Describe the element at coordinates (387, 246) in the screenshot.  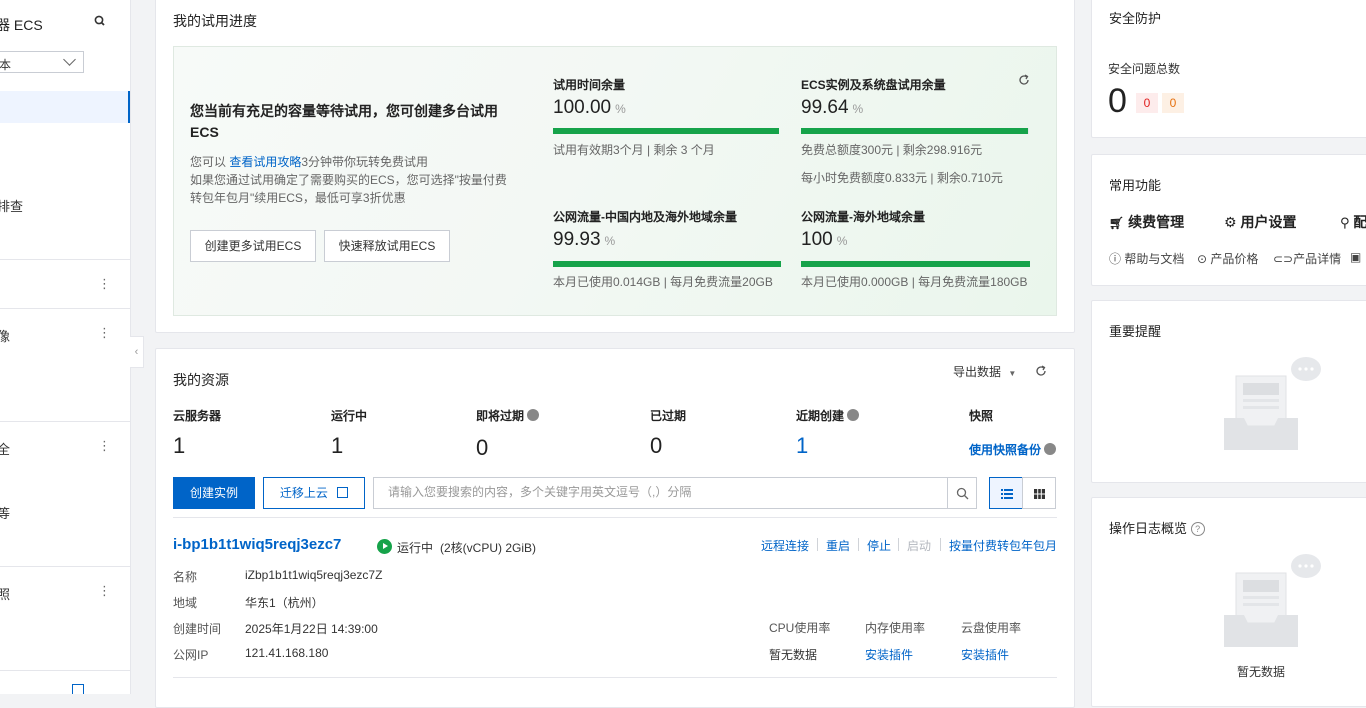
I see `release-trial-button: 快速释放试用ECS` at that location.